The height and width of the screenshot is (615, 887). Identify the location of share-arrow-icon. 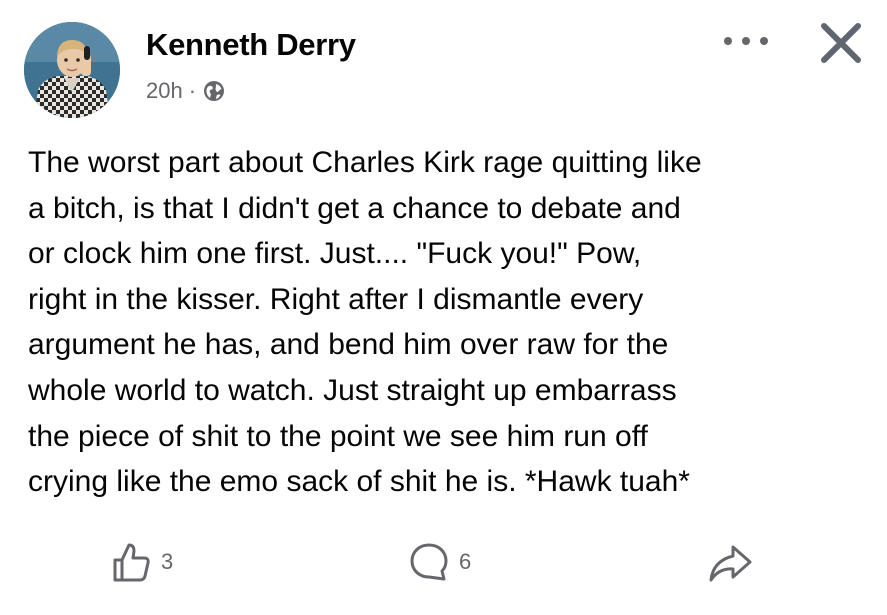
(730, 564).